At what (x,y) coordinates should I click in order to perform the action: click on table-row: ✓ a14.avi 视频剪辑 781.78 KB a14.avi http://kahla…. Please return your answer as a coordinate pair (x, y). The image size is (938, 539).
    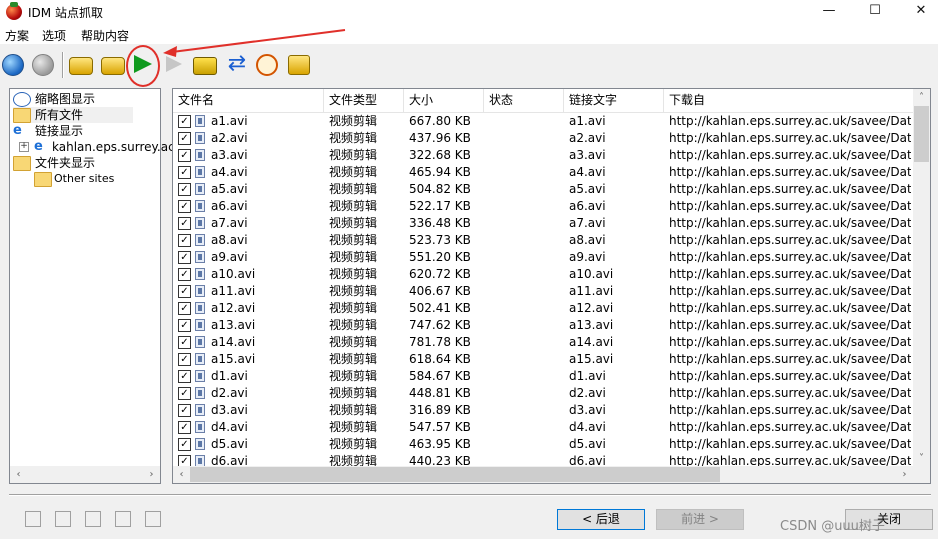
    Looking at the image, I should click on (543, 342).